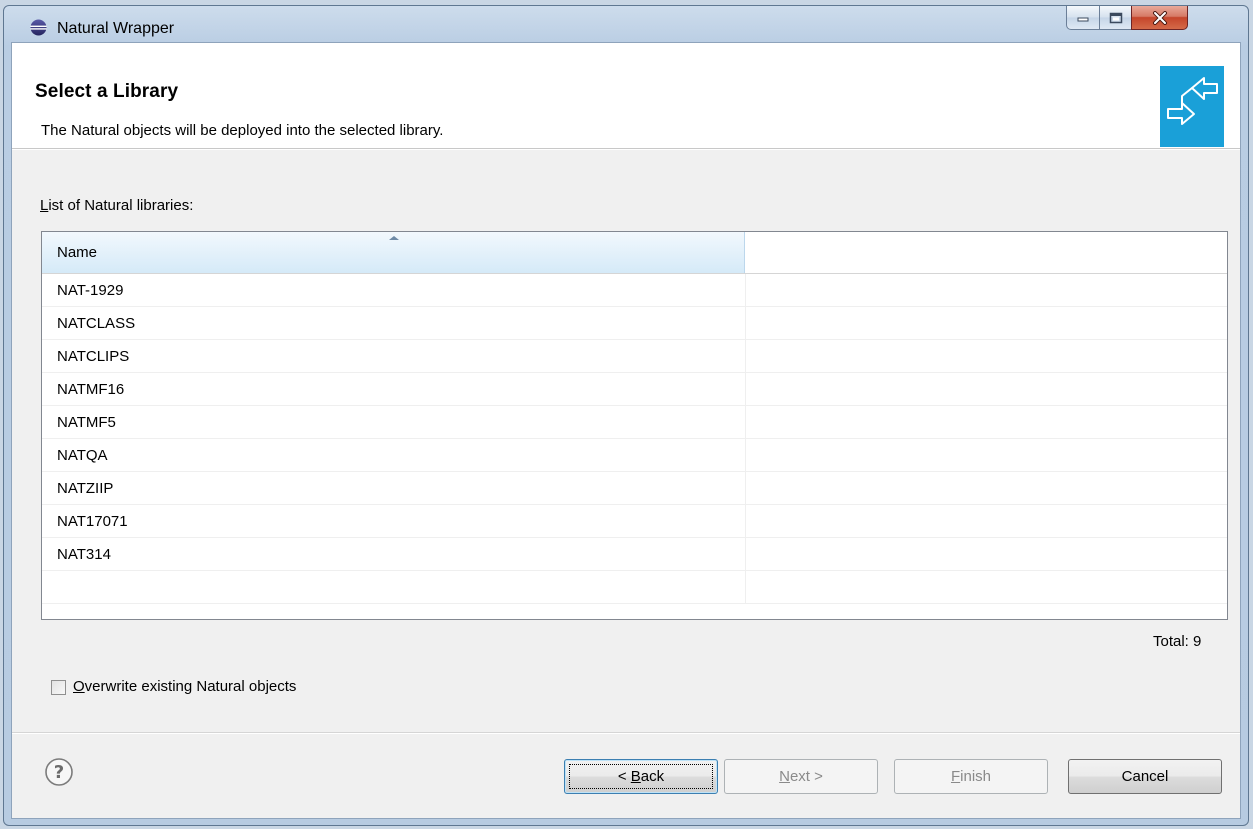 This screenshot has height=829, width=1253. I want to click on table-cell-name: NATQA, so click(82, 455).